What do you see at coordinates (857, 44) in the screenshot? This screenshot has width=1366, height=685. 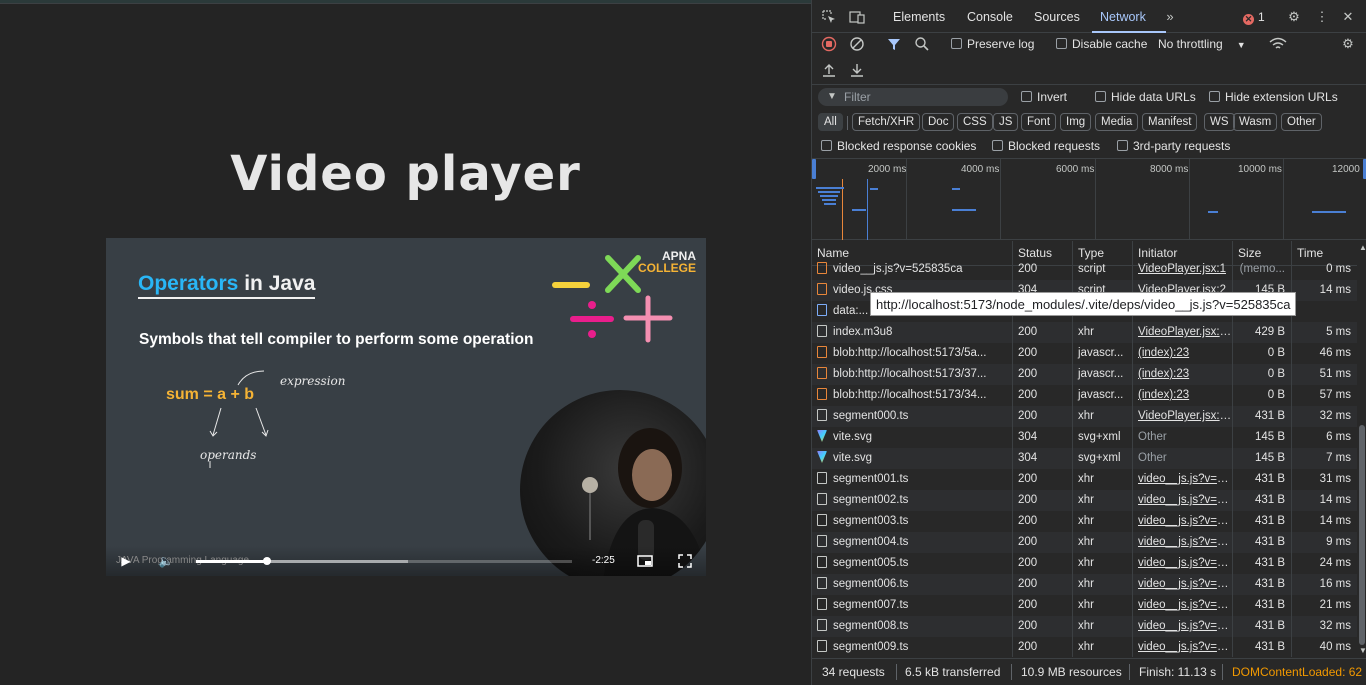 I see `clear-icon` at bounding box center [857, 44].